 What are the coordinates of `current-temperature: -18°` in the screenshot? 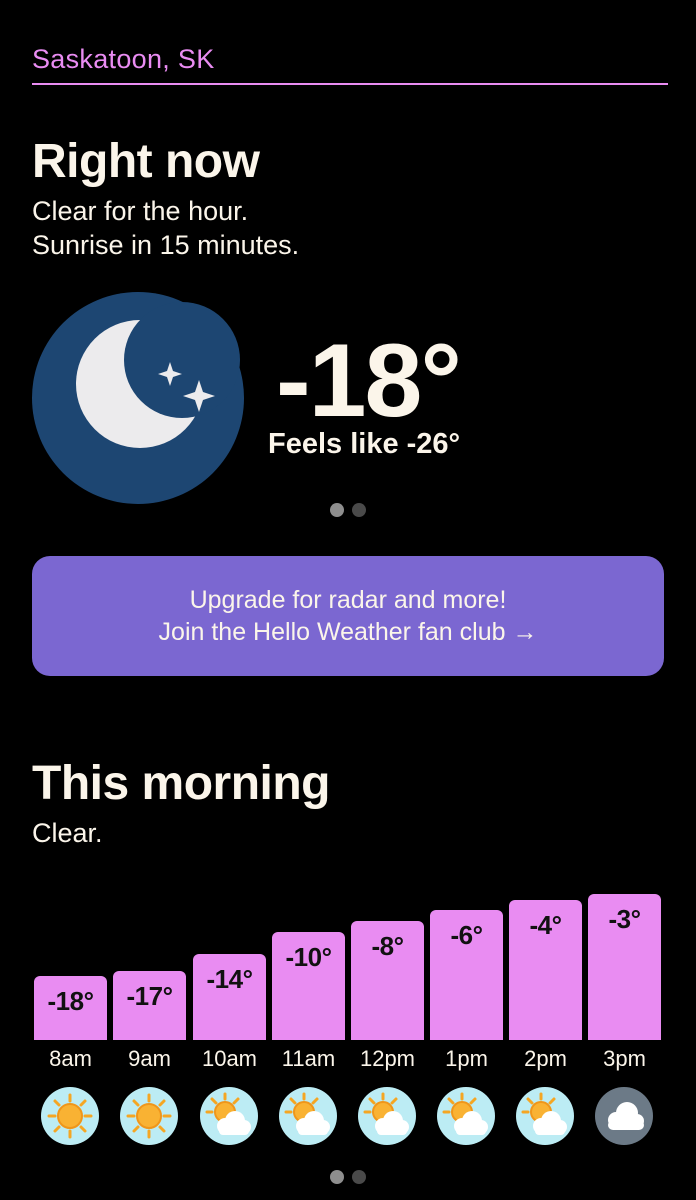 It's located at (369, 381).